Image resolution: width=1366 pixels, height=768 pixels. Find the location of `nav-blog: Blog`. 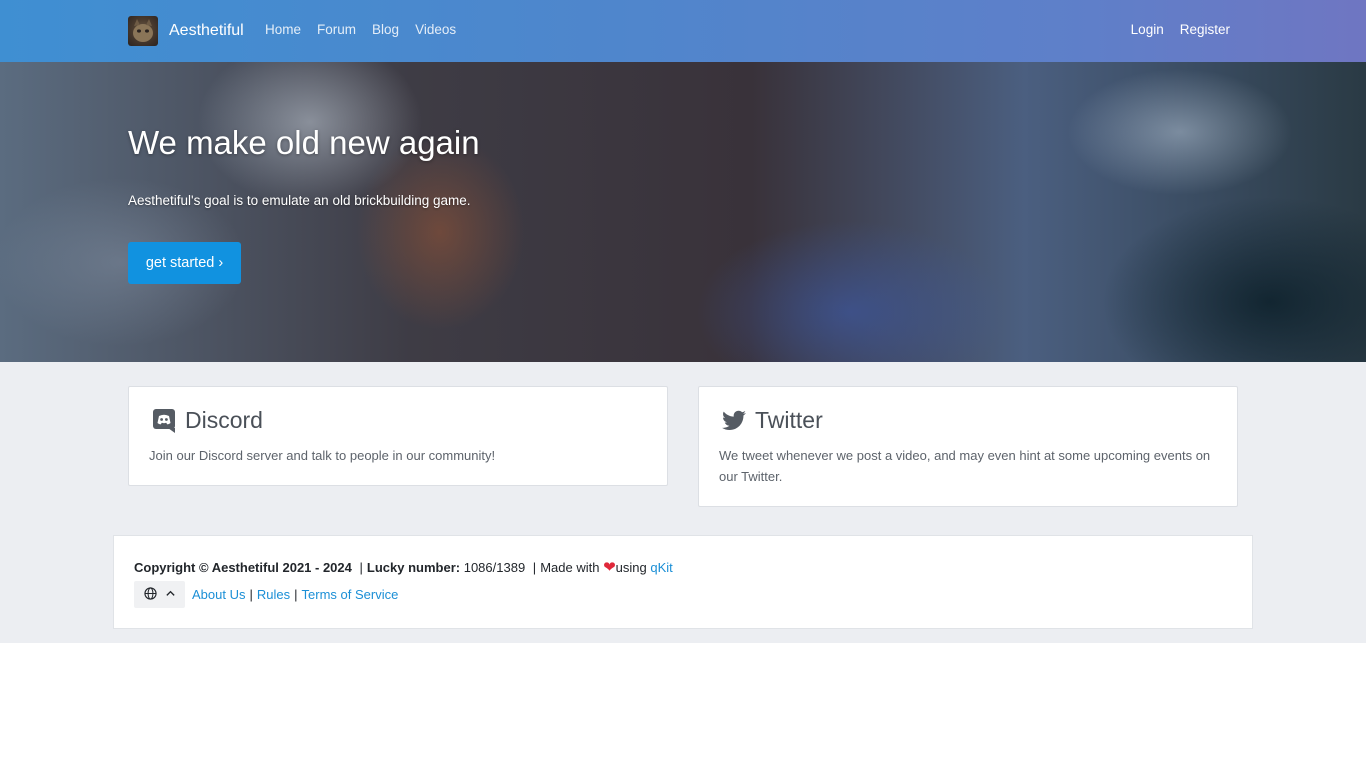

nav-blog: Blog is located at coordinates (385, 29).